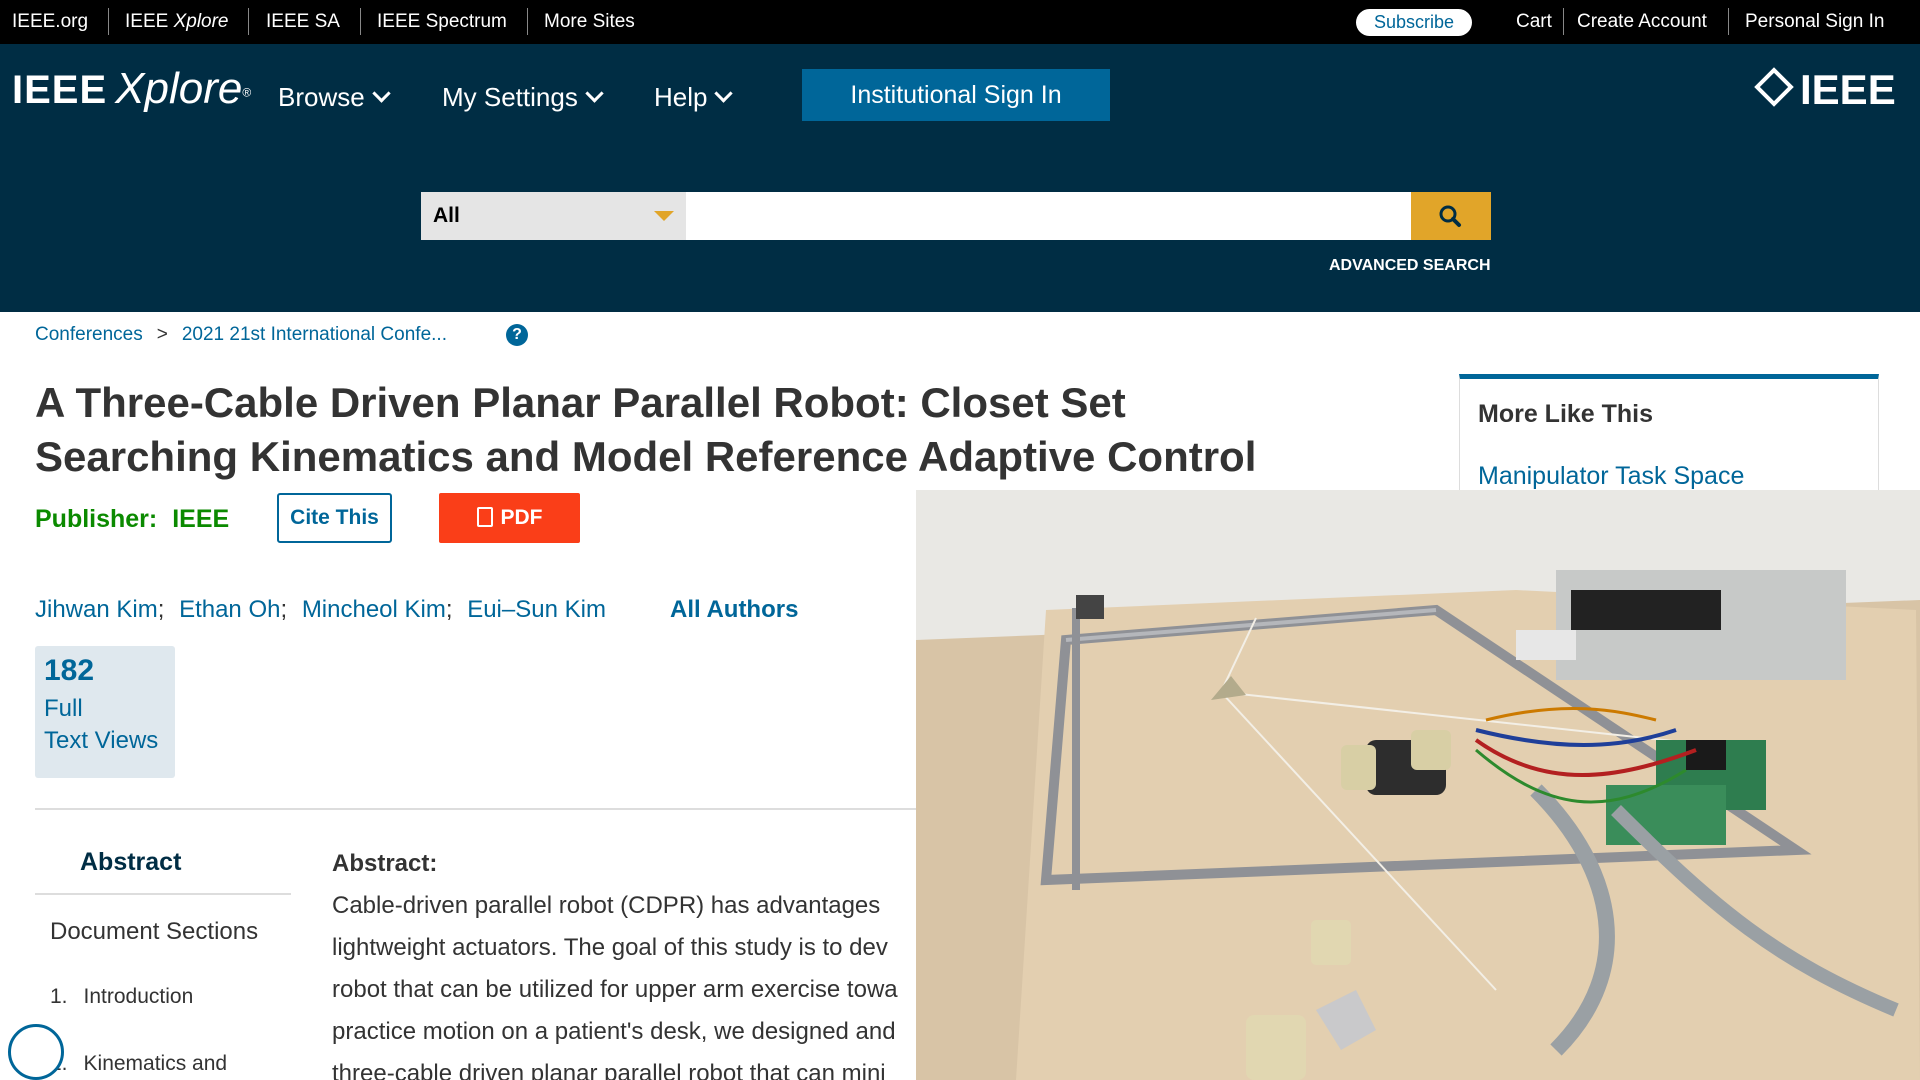 This screenshot has width=1920, height=1080. I want to click on registered-mark: ®, so click(247, 92).